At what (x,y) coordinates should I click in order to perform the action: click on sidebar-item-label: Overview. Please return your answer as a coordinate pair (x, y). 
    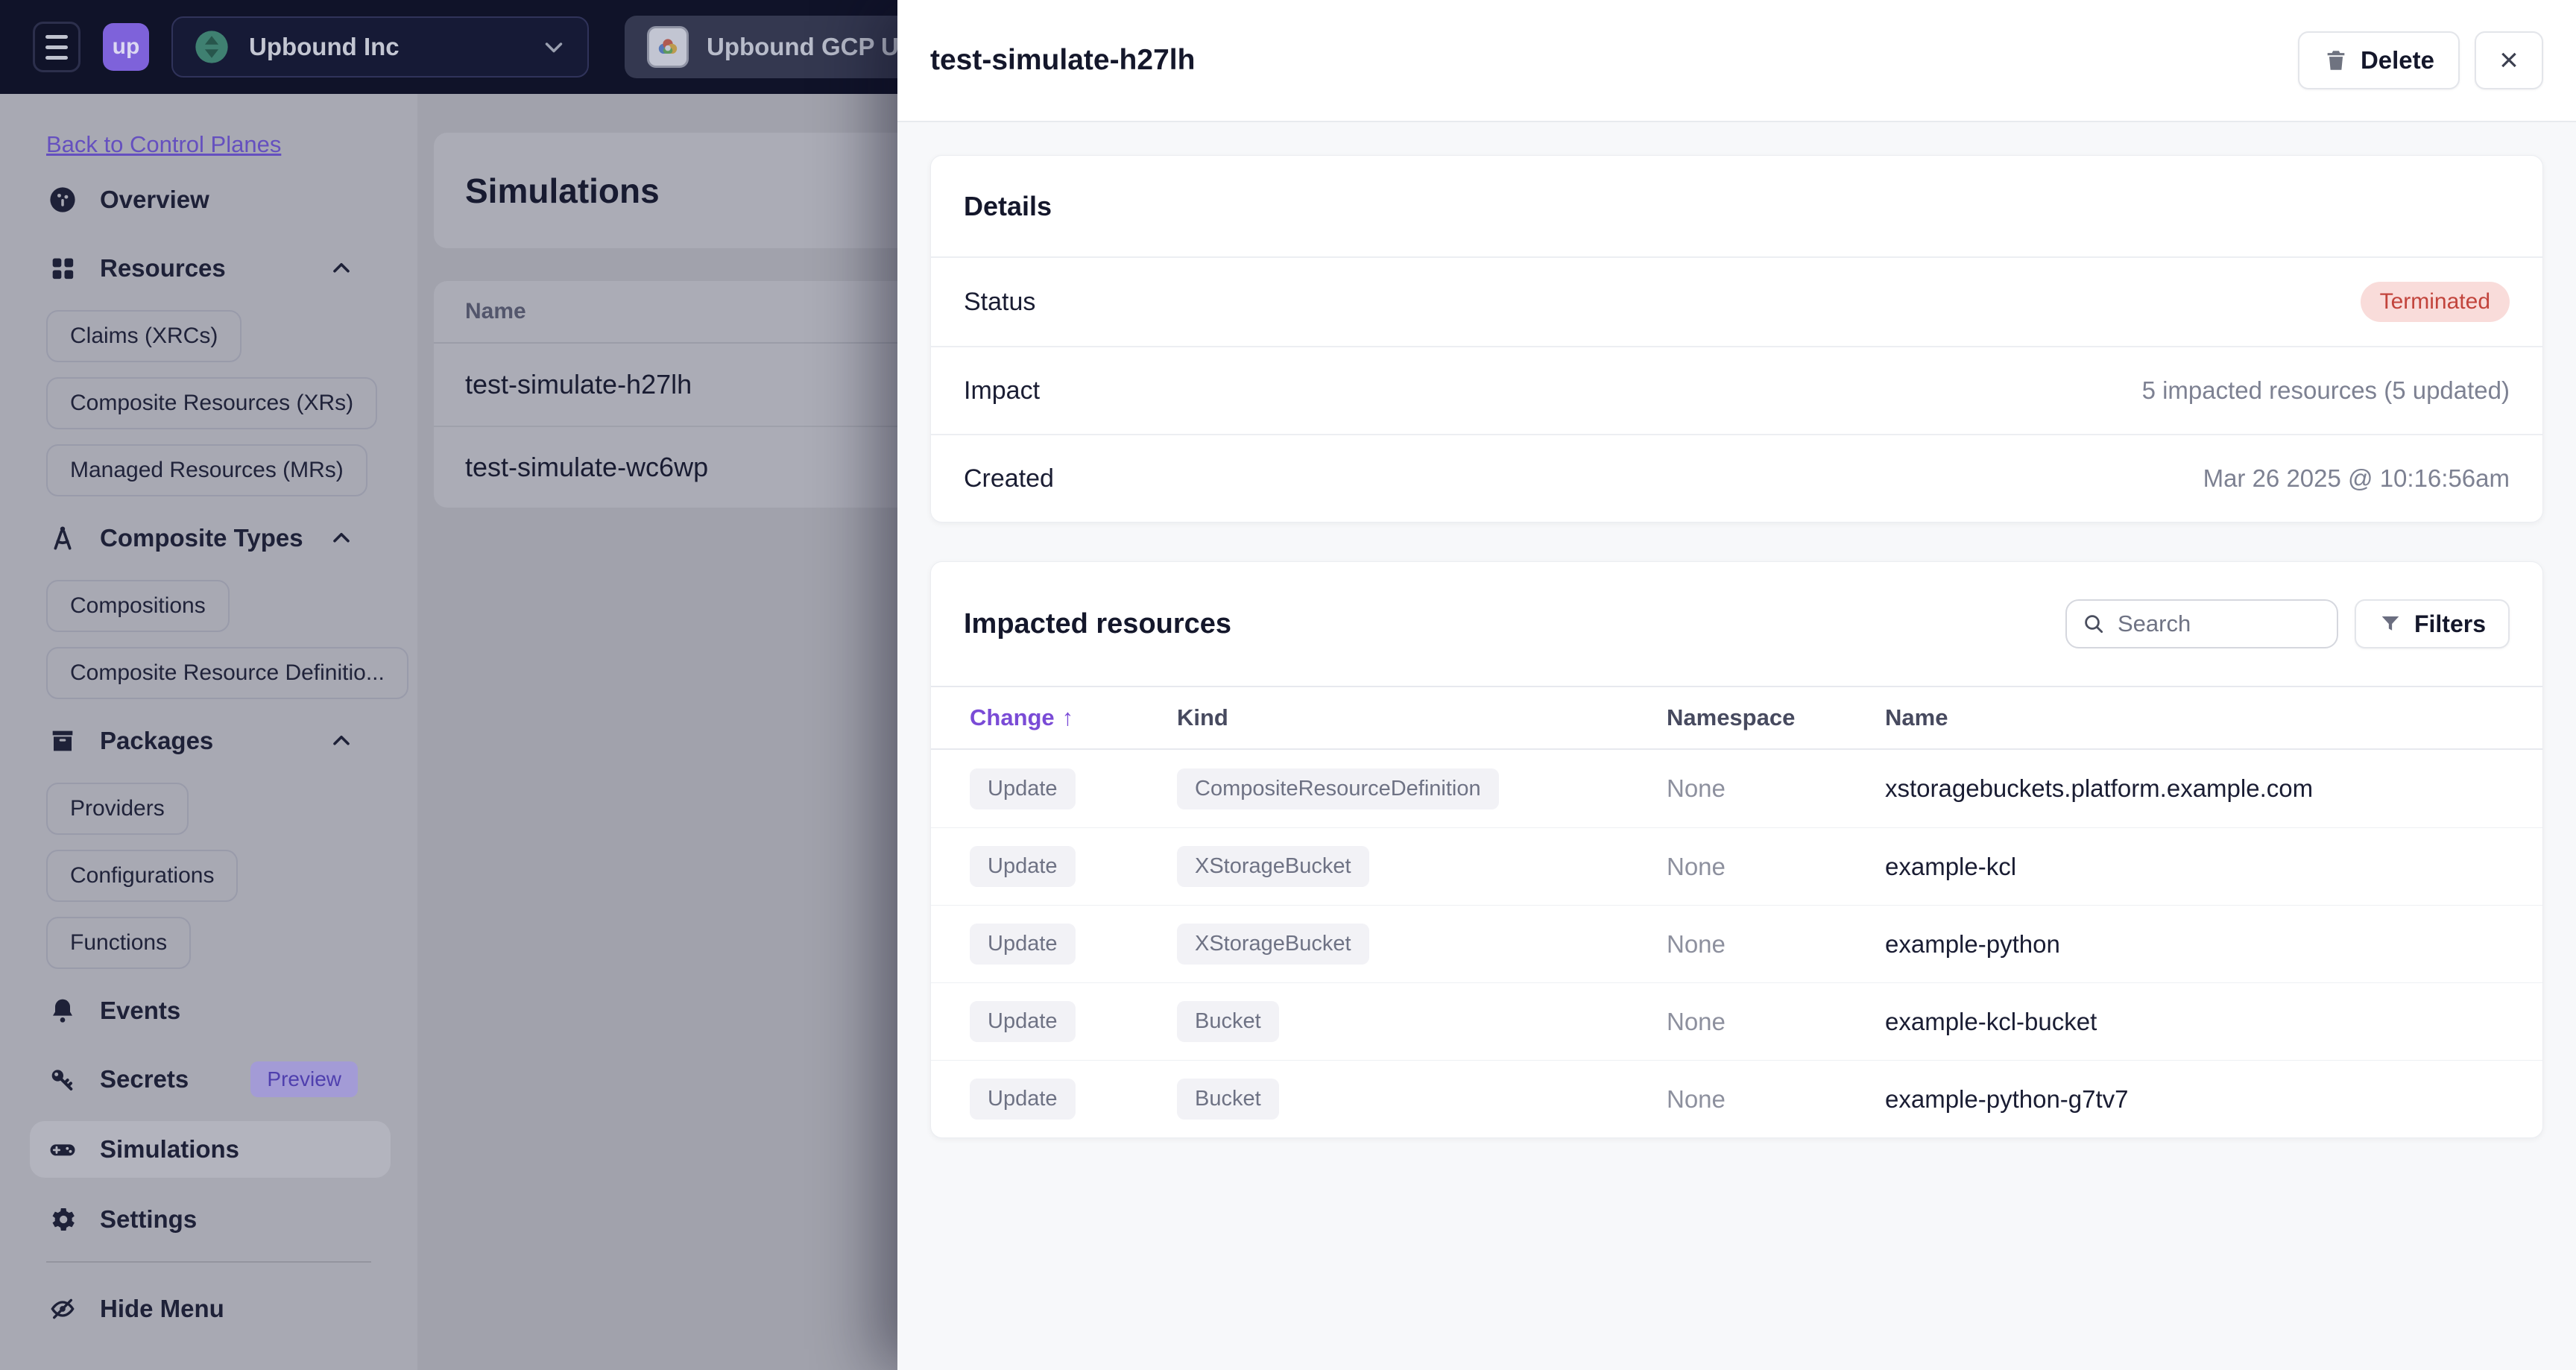
    Looking at the image, I should click on (154, 199).